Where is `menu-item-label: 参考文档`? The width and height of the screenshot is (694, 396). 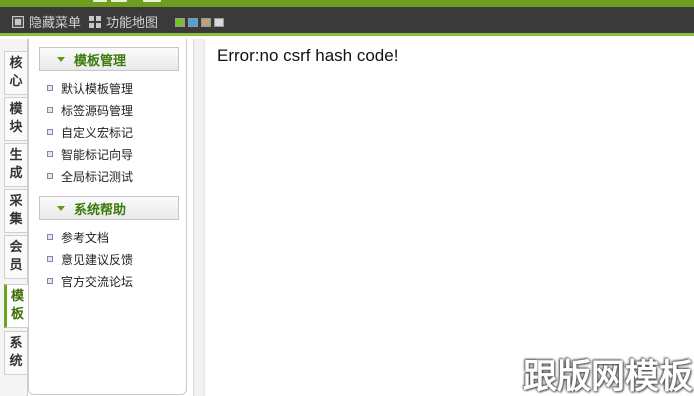
menu-item-label: 参考文档 is located at coordinates (85, 237).